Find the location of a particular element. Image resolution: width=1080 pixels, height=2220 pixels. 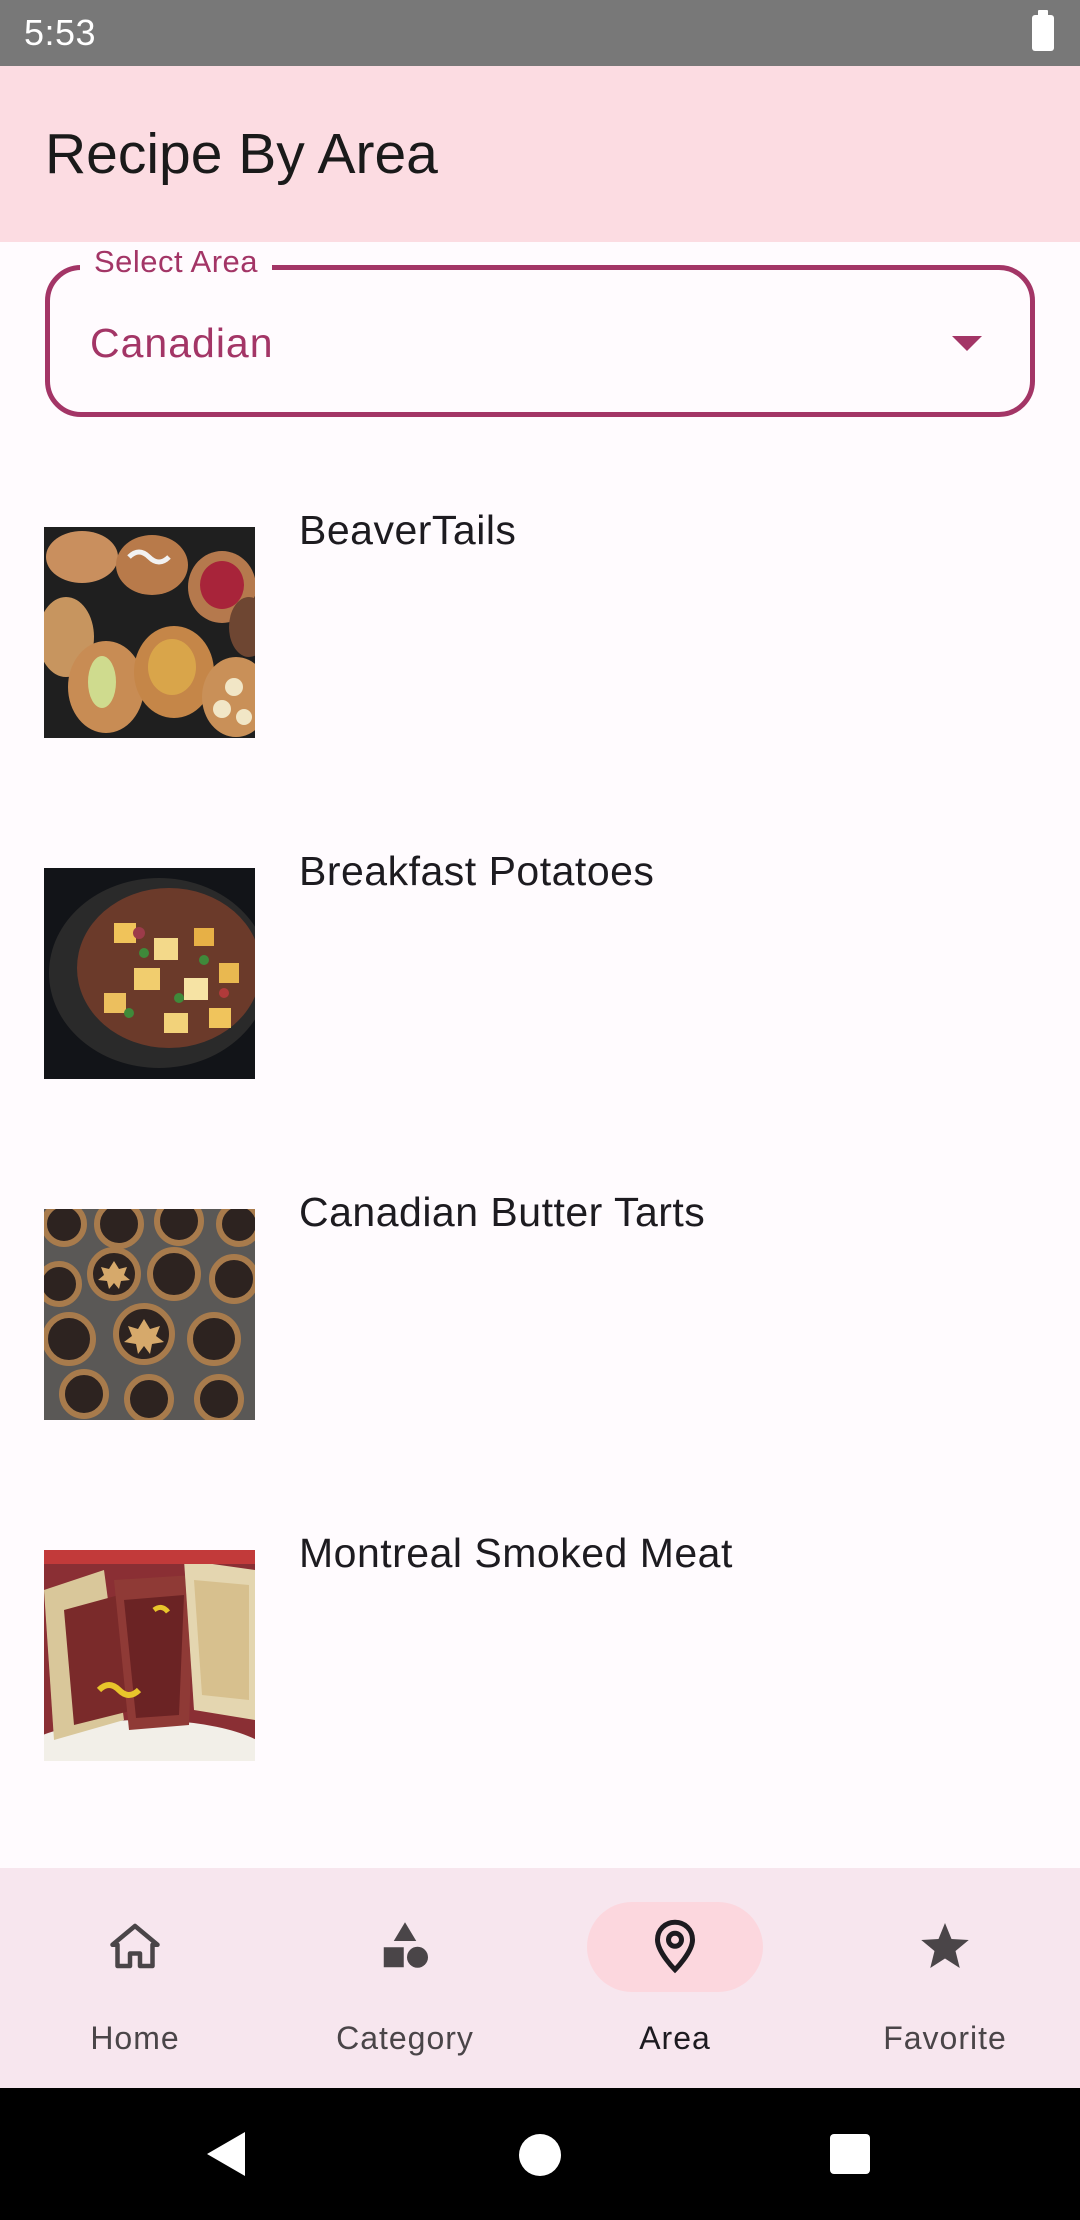

status-bar: 5:53 is located at coordinates (540, 33).